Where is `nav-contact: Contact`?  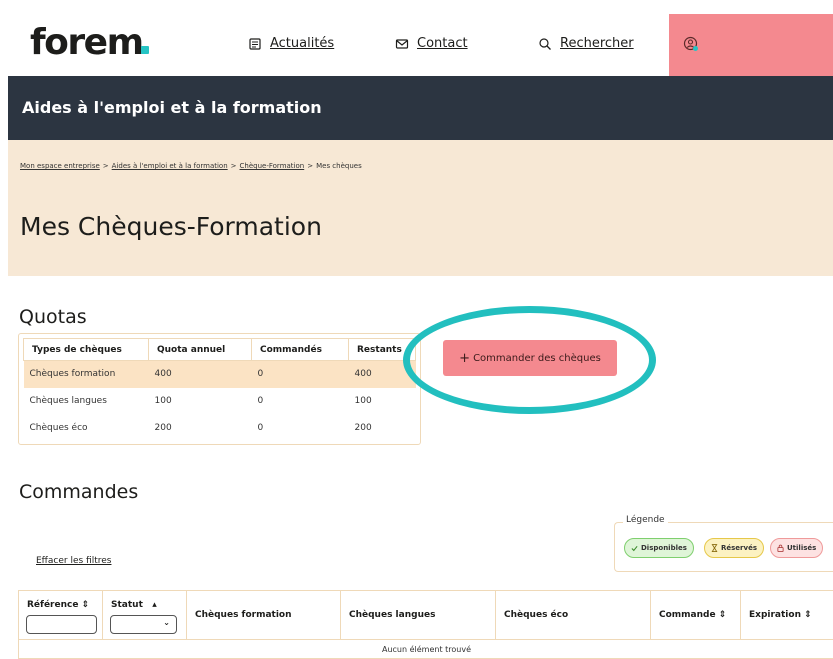
nav-contact: Contact is located at coordinates (431, 43).